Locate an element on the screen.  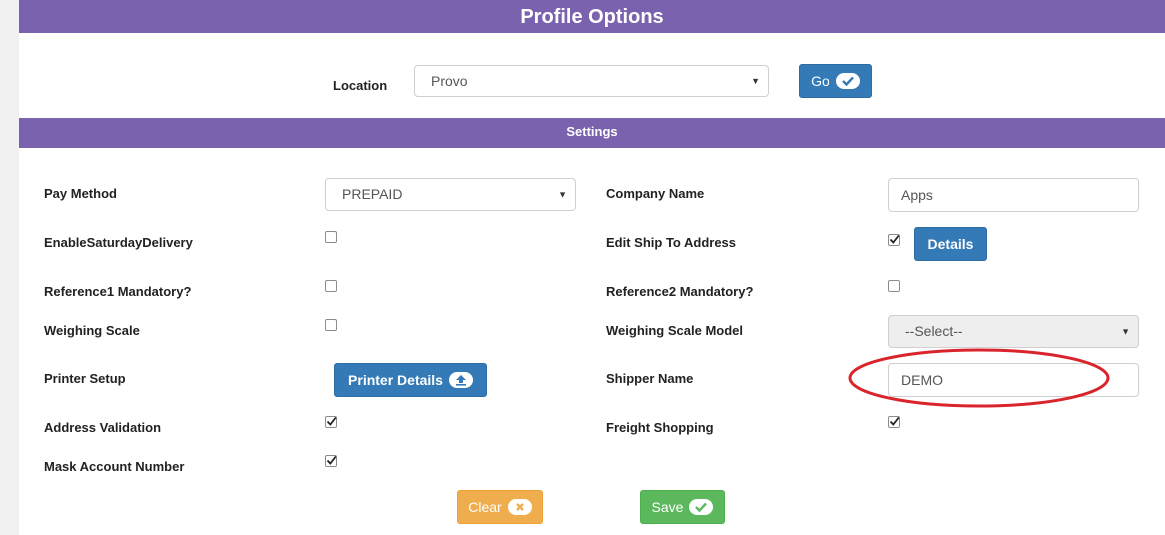
enable-saturday-delivery-checkbox is located at coordinates (331, 237).